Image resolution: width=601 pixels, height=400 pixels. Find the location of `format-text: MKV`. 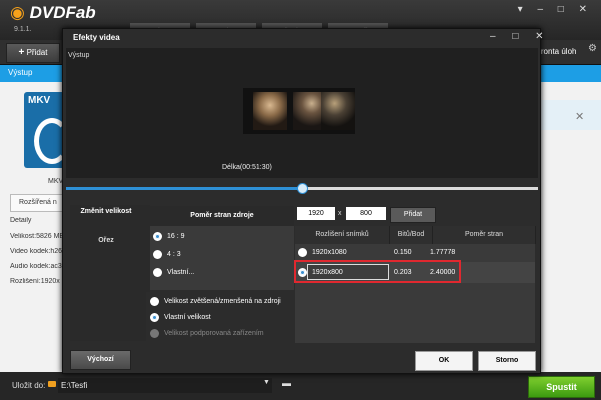

format-text: MKV is located at coordinates (56, 181).